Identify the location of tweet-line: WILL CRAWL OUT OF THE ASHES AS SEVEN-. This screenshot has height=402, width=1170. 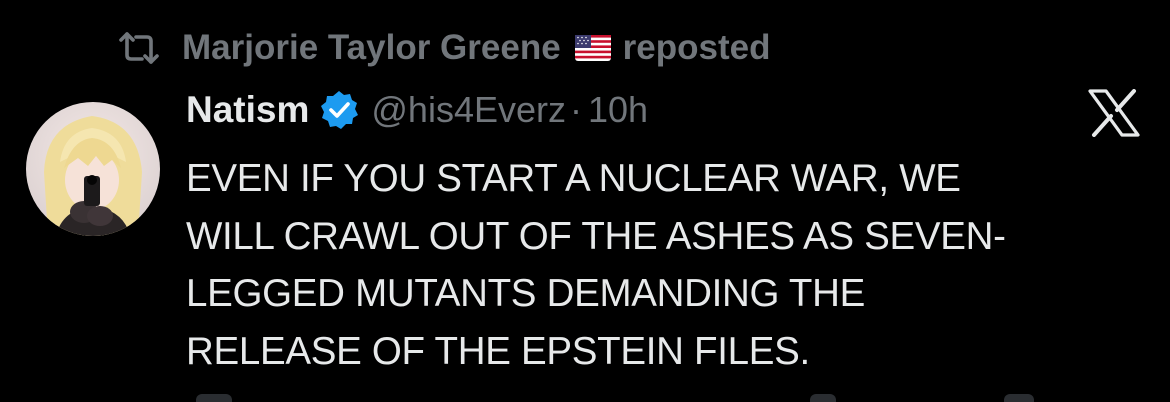
(596, 236).